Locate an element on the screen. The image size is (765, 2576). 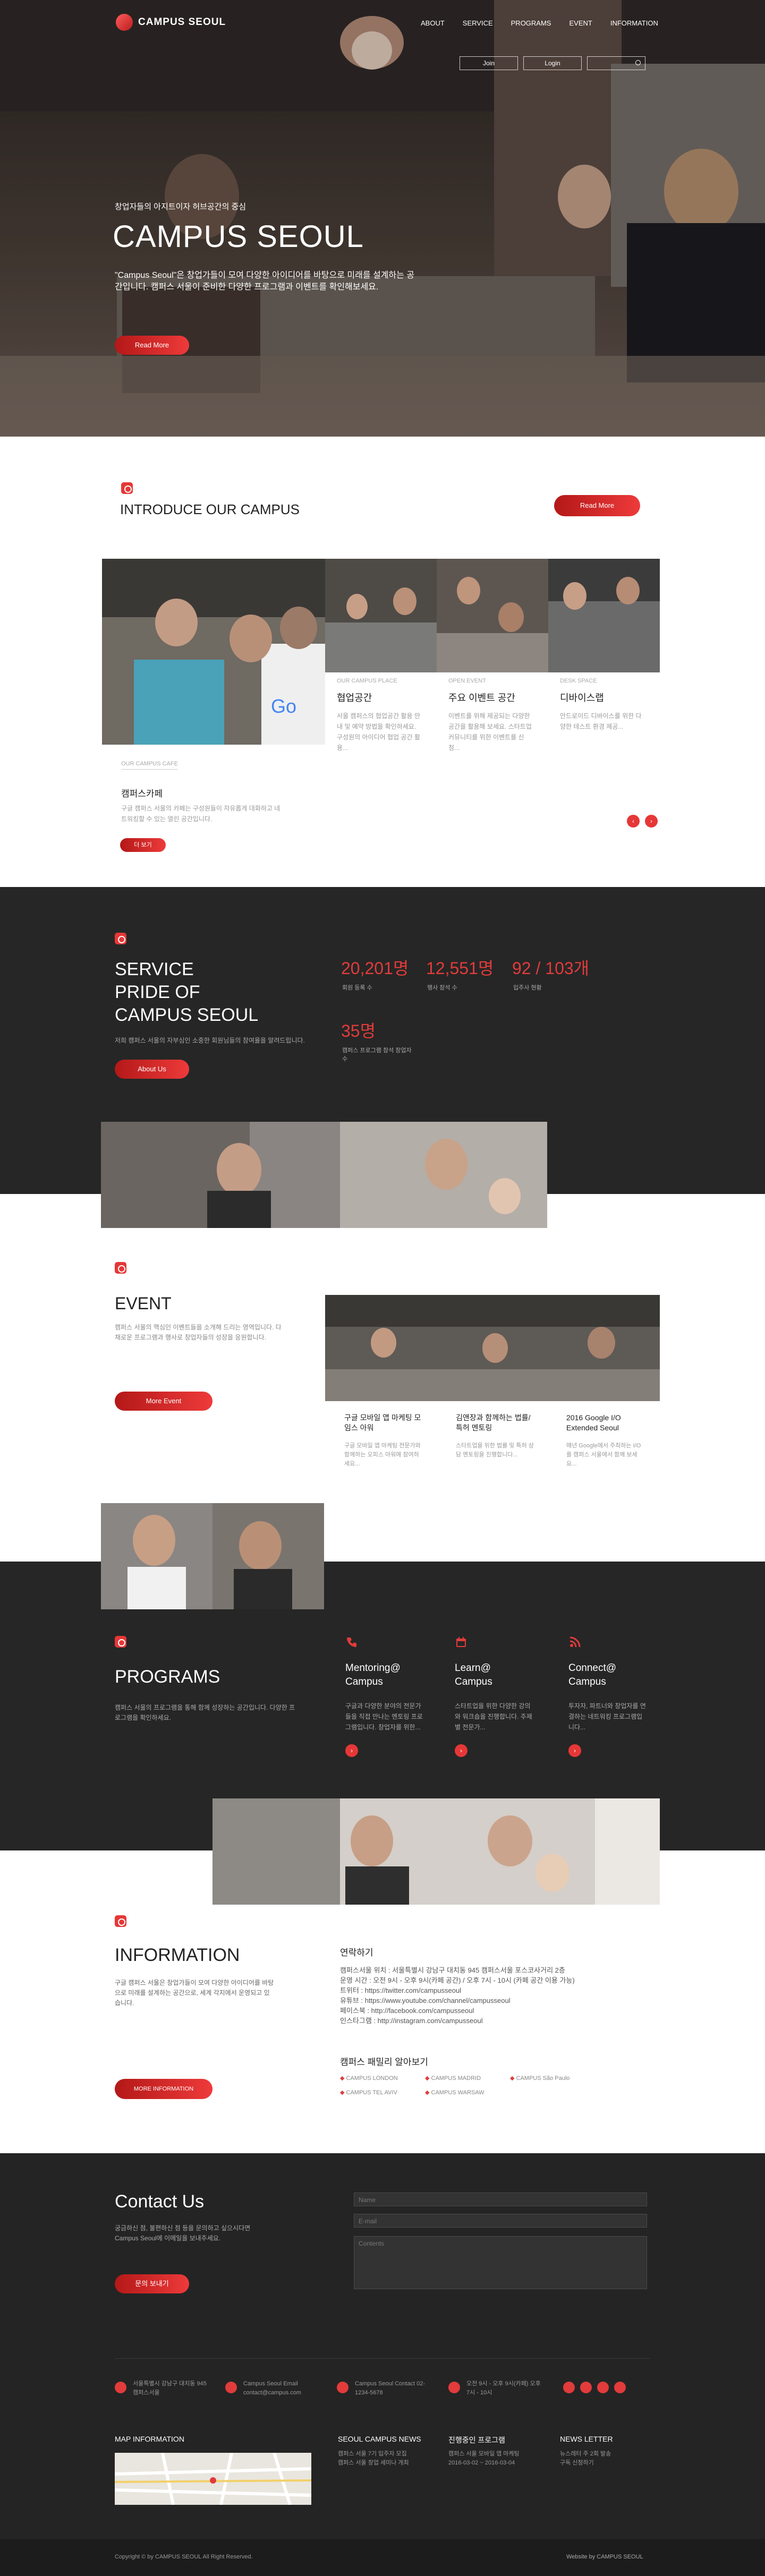
service-title-line-2: PRIDE OF is located at coordinates (157, 992).